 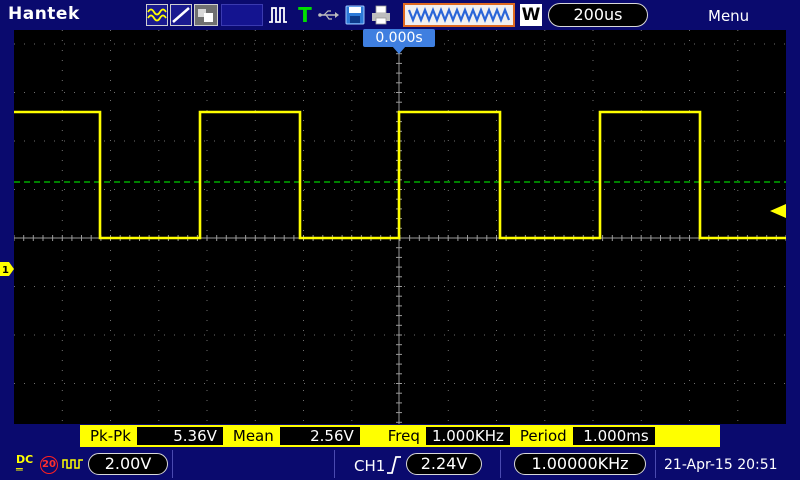 What do you see at coordinates (242, 15) in the screenshot?
I see `status-blank-box` at bounding box center [242, 15].